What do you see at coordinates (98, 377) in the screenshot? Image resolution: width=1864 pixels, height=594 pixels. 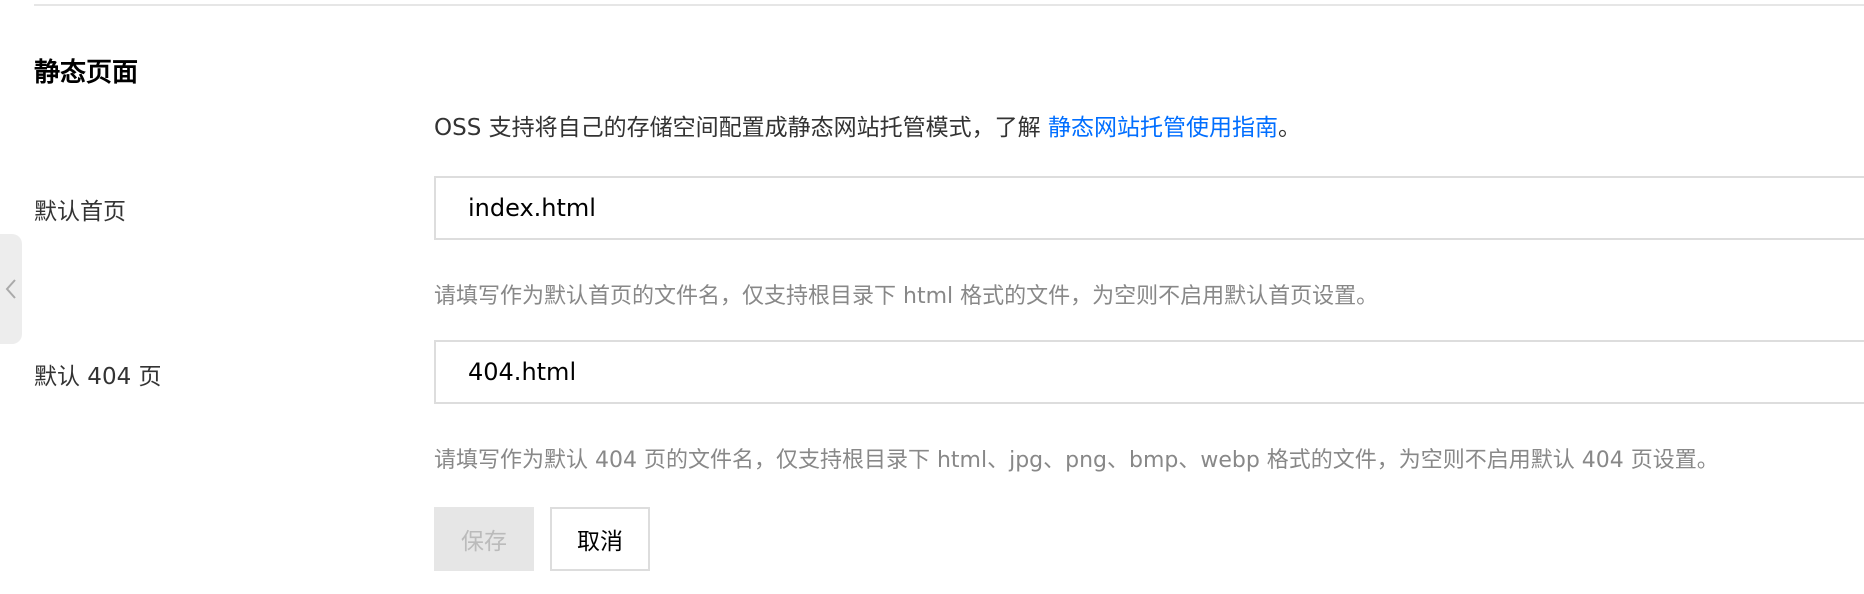 I see `error-page-label: 默认 404 页` at bounding box center [98, 377].